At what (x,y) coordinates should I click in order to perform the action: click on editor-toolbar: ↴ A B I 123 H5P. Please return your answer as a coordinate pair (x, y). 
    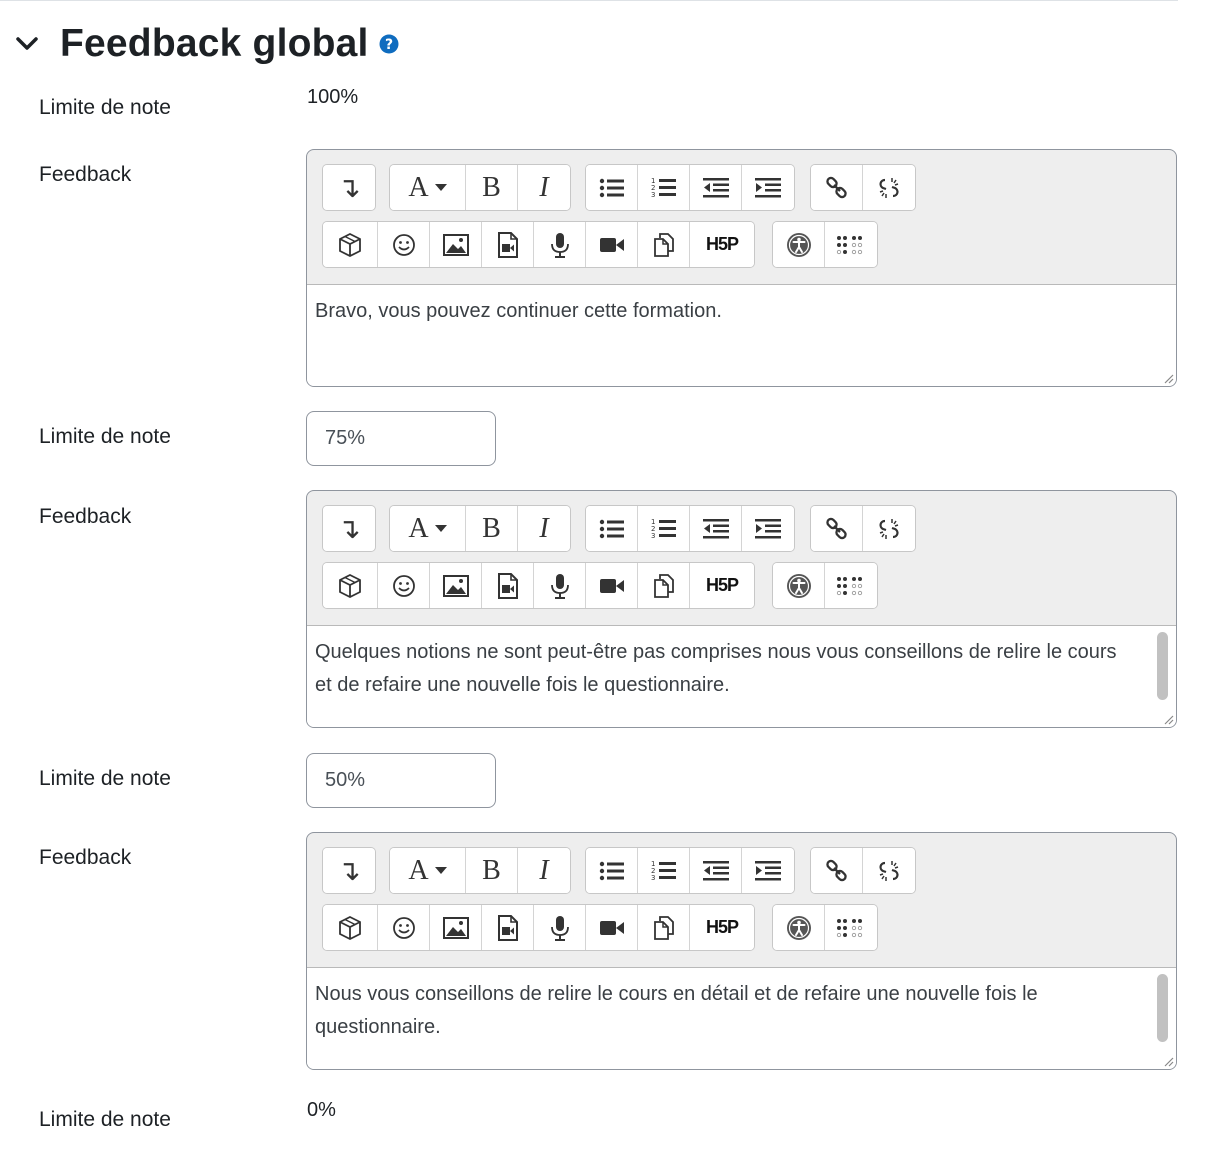
    Looking at the image, I should click on (741, 900).